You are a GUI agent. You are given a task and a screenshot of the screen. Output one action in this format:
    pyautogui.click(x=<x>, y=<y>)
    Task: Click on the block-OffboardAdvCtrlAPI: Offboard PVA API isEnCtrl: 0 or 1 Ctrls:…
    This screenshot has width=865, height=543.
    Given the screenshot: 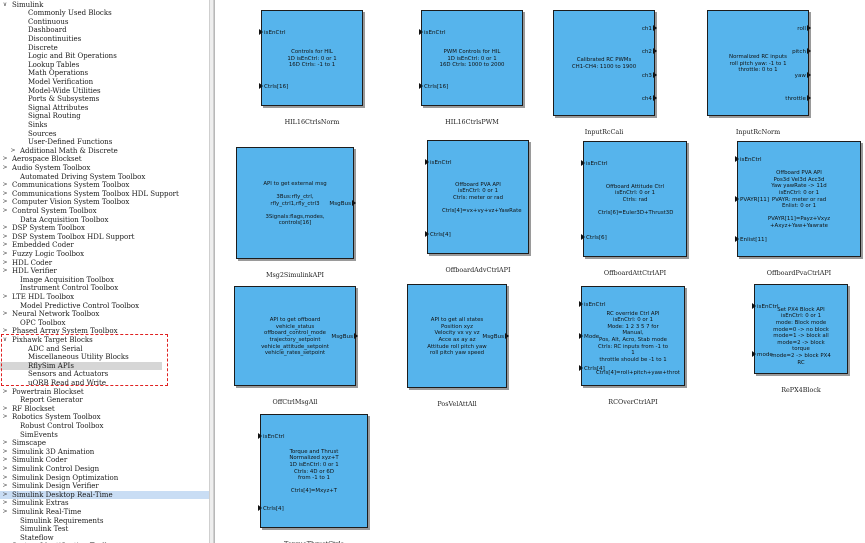 What is the action you would take?
    pyautogui.click(x=478, y=197)
    